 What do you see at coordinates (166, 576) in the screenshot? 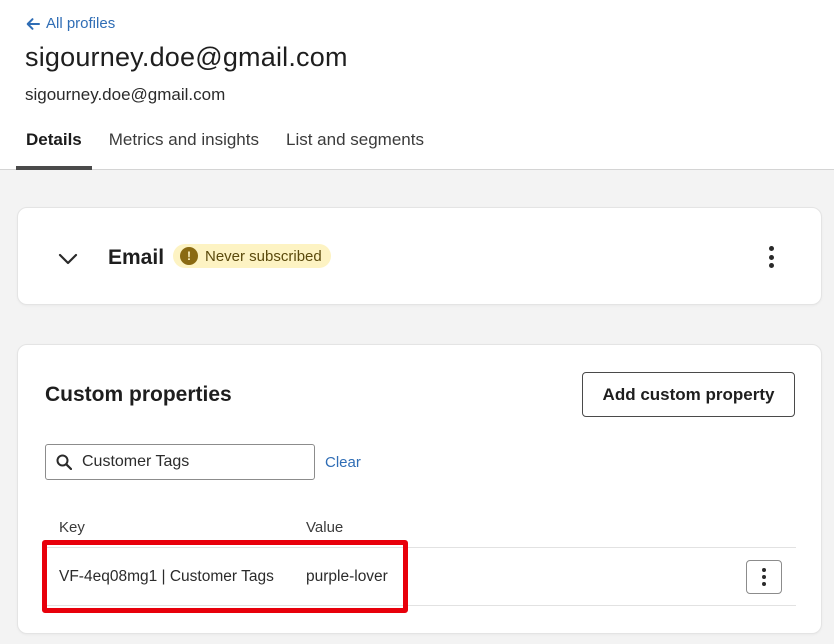
I see `property-key: VF-4eq08mg1 | Customer Tags` at bounding box center [166, 576].